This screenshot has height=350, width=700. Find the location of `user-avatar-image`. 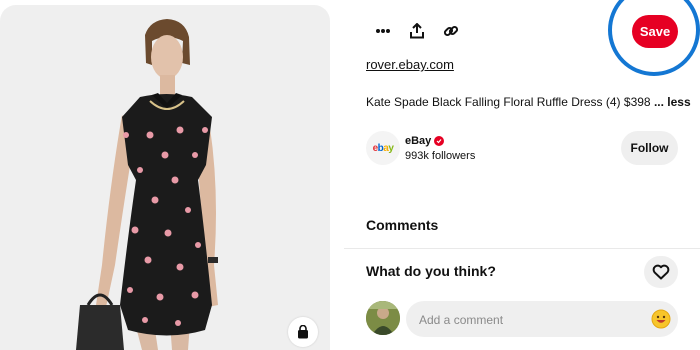

user-avatar-image is located at coordinates (383, 318).